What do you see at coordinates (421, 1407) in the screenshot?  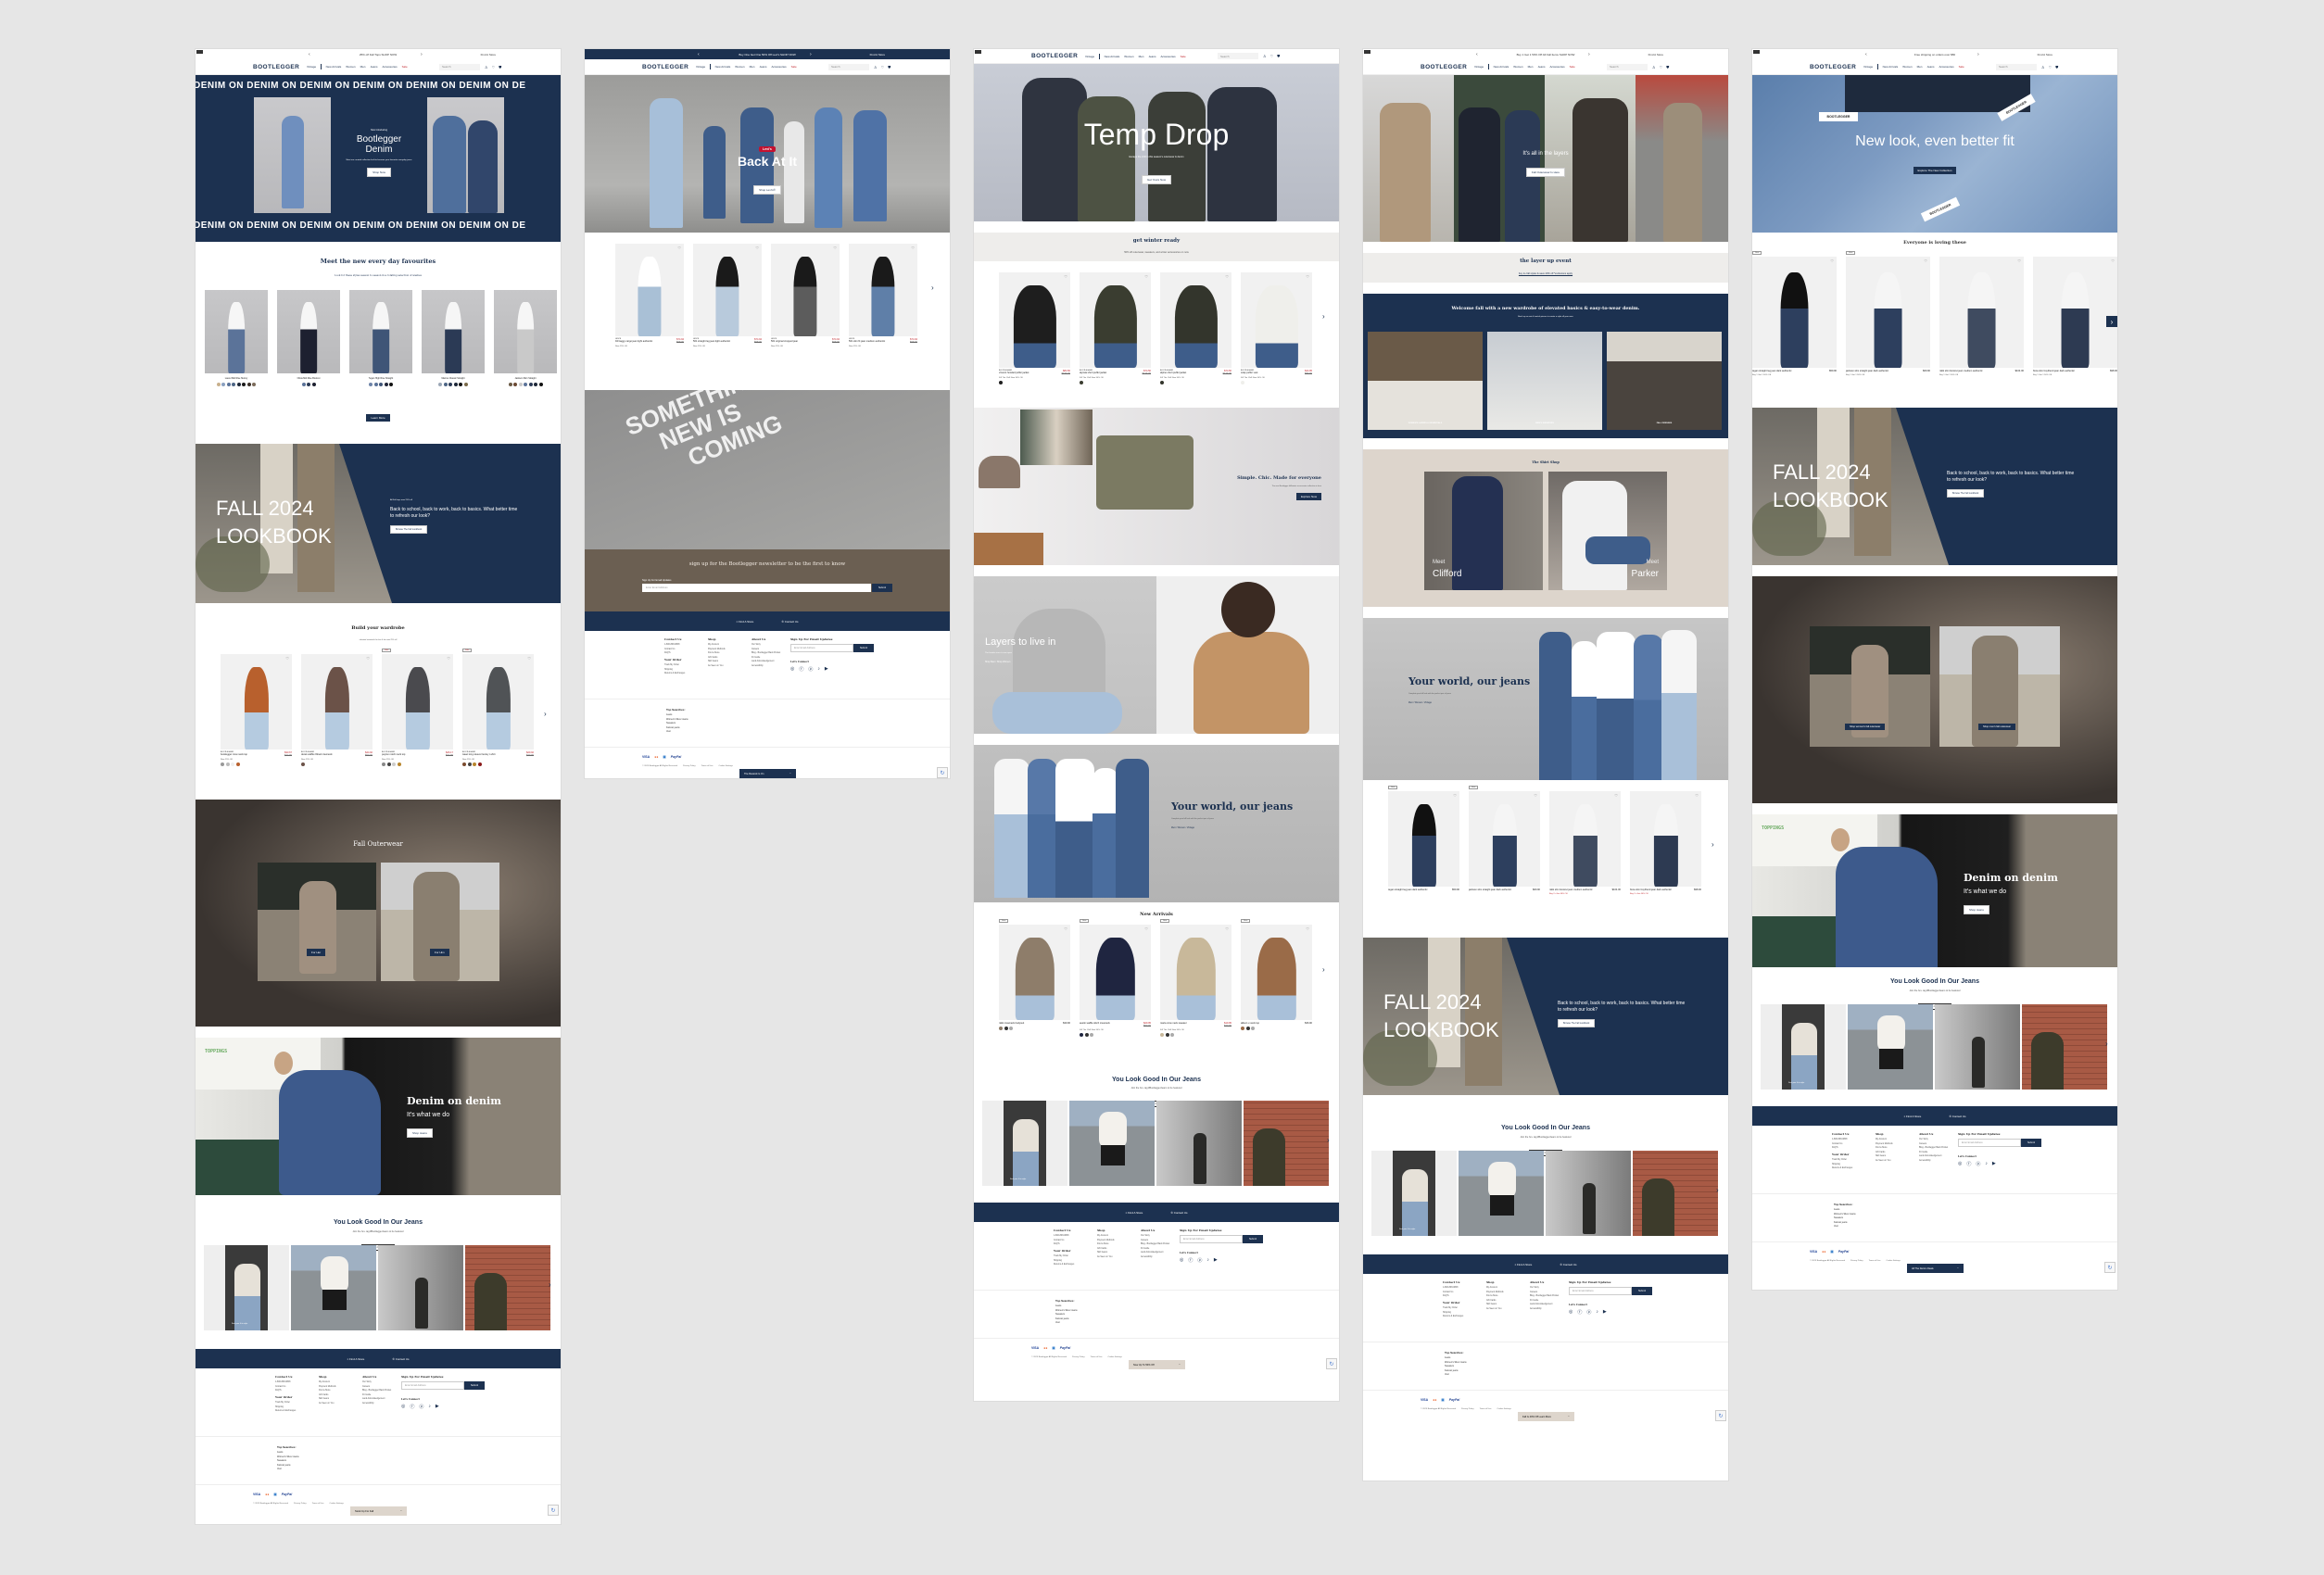 I see `pinterest-icon: ⓟ` at bounding box center [421, 1407].